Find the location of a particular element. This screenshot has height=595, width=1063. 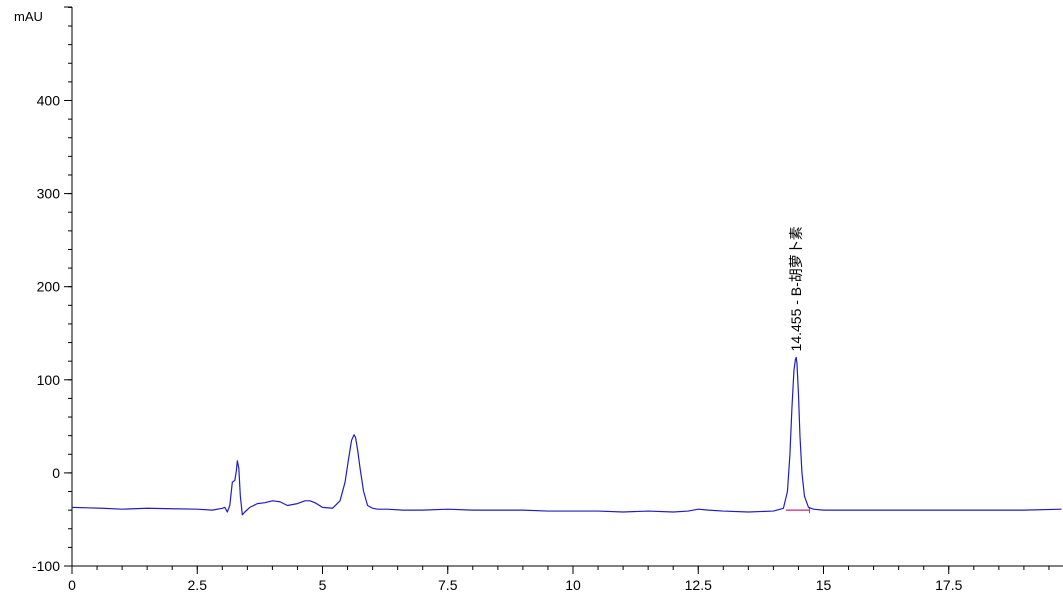

y-tick-label: 400 is located at coordinates (49, 101).